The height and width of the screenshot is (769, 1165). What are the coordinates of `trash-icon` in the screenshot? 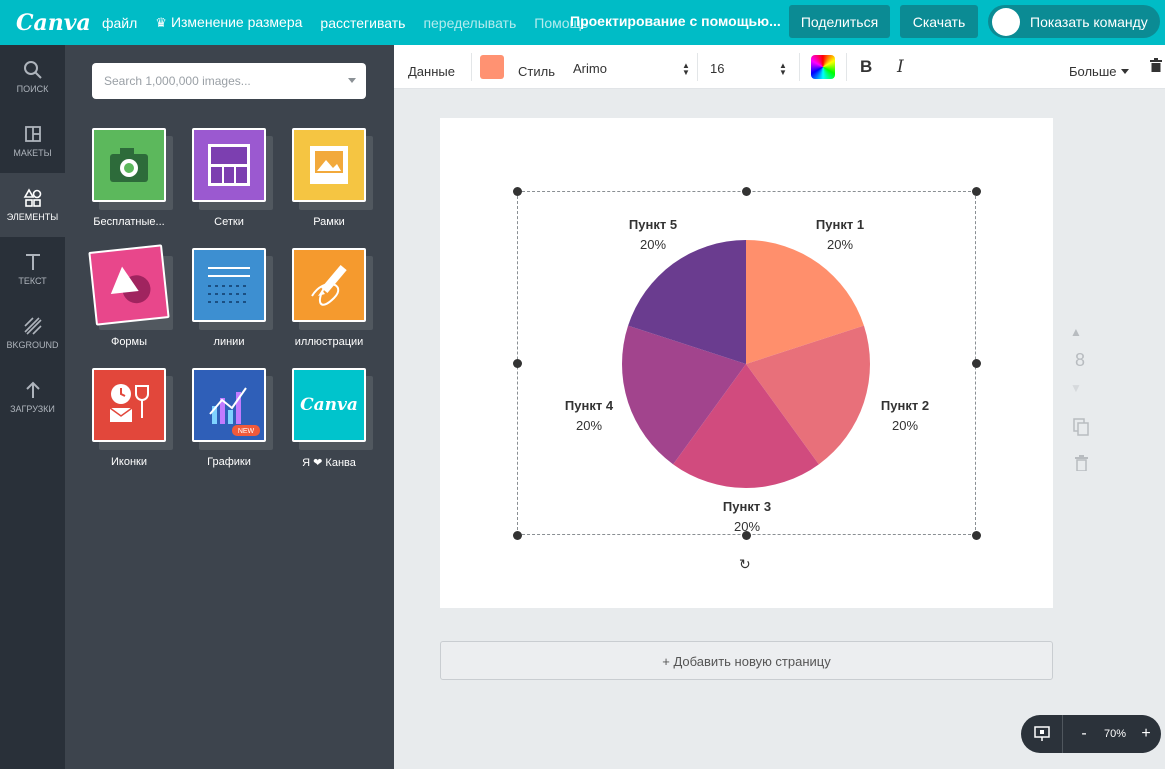 It's located at (1156, 65).